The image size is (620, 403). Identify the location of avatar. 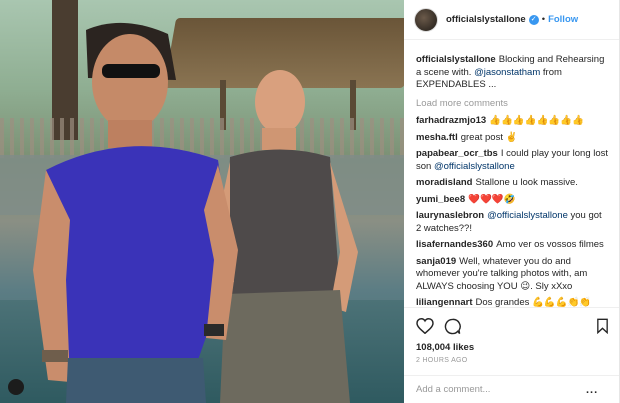
(426, 19).